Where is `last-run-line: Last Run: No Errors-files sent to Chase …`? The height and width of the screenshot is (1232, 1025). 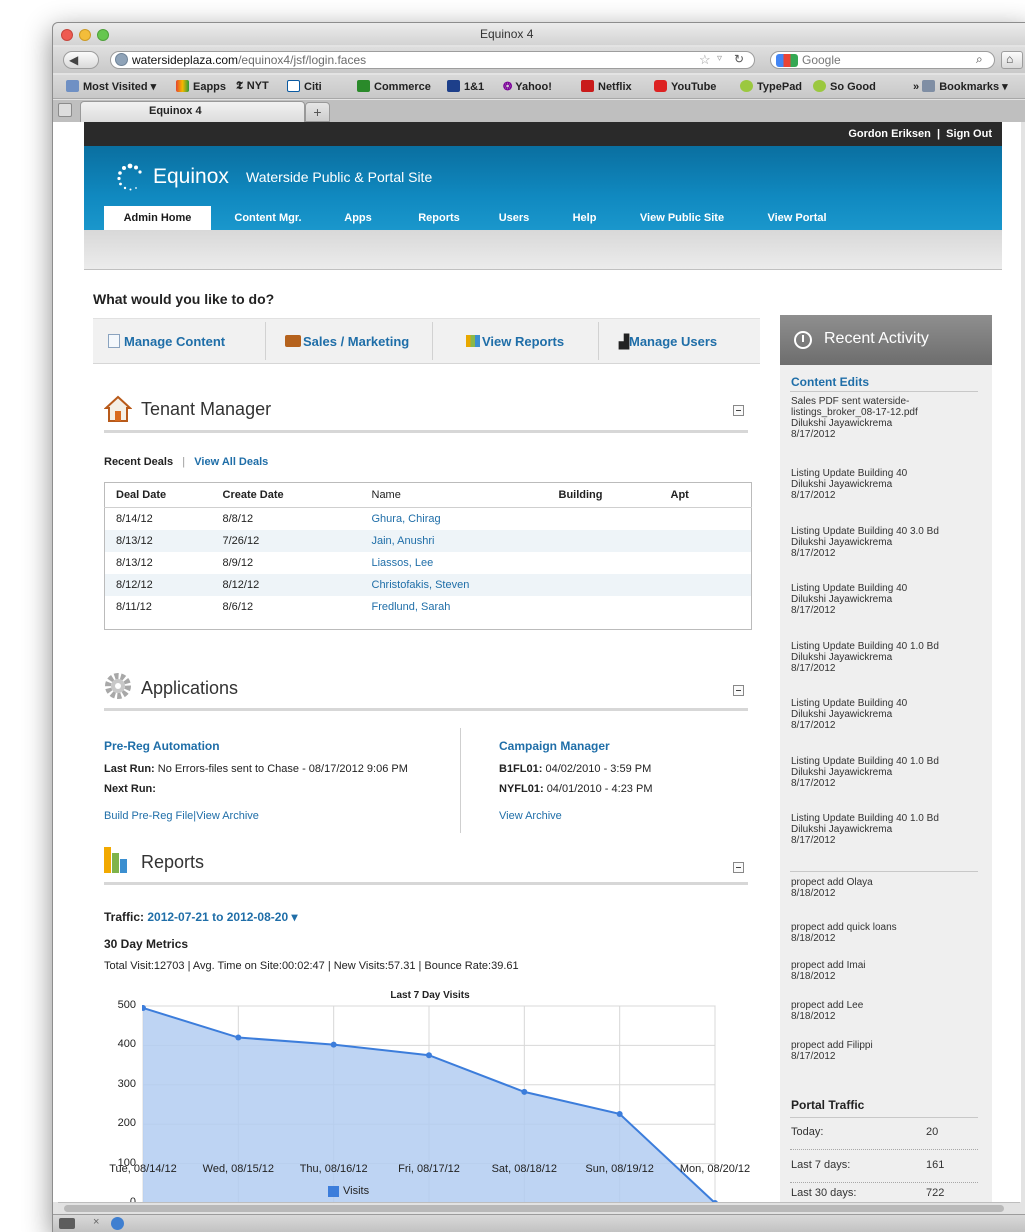
last-run-line: Last Run: No Errors-files sent to Chase … is located at coordinates (256, 769).